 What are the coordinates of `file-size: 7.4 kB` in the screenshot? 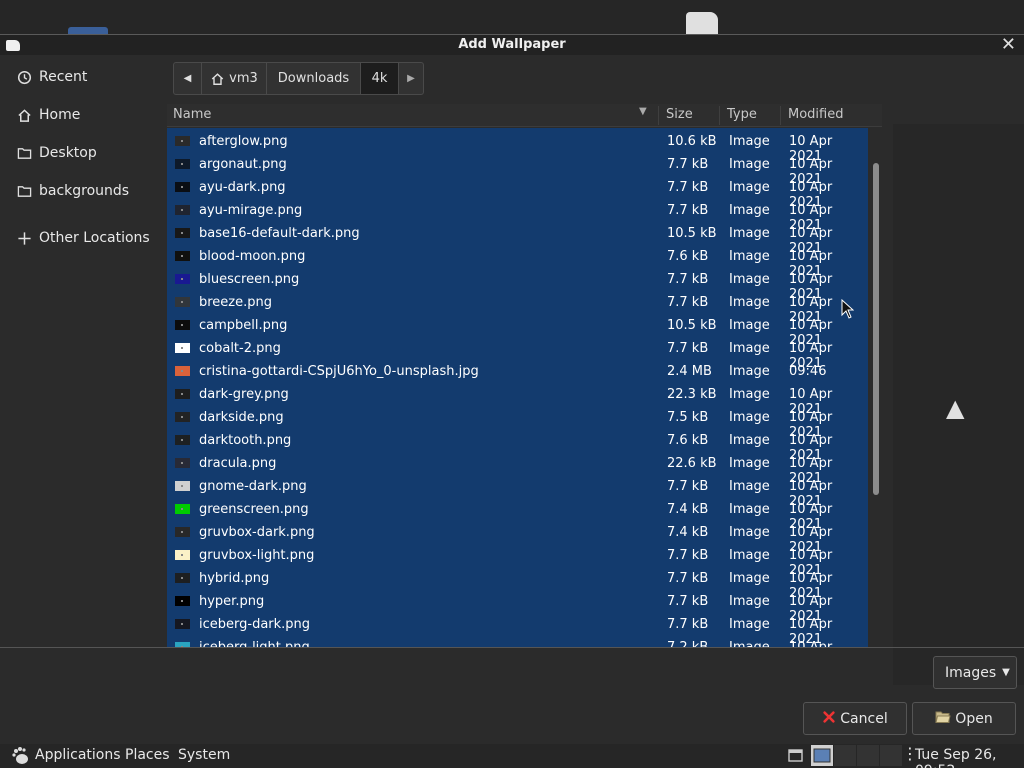 It's located at (688, 532).